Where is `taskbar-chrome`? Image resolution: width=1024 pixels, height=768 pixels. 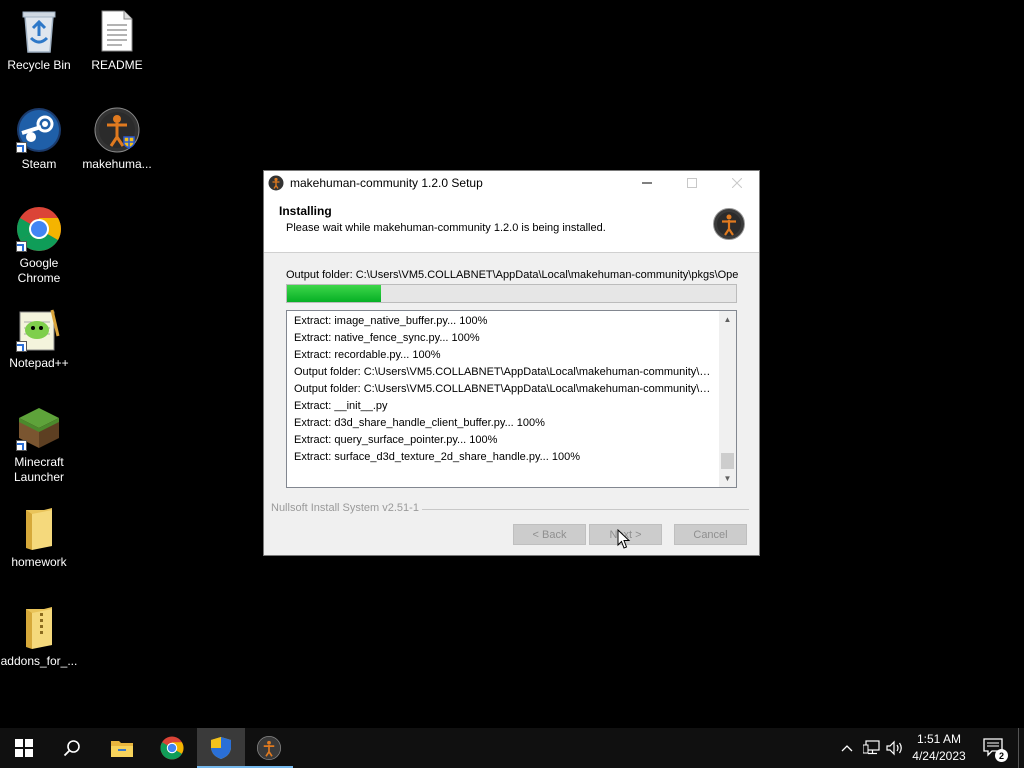
taskbar-chrome is located at coordinates (172, 748).